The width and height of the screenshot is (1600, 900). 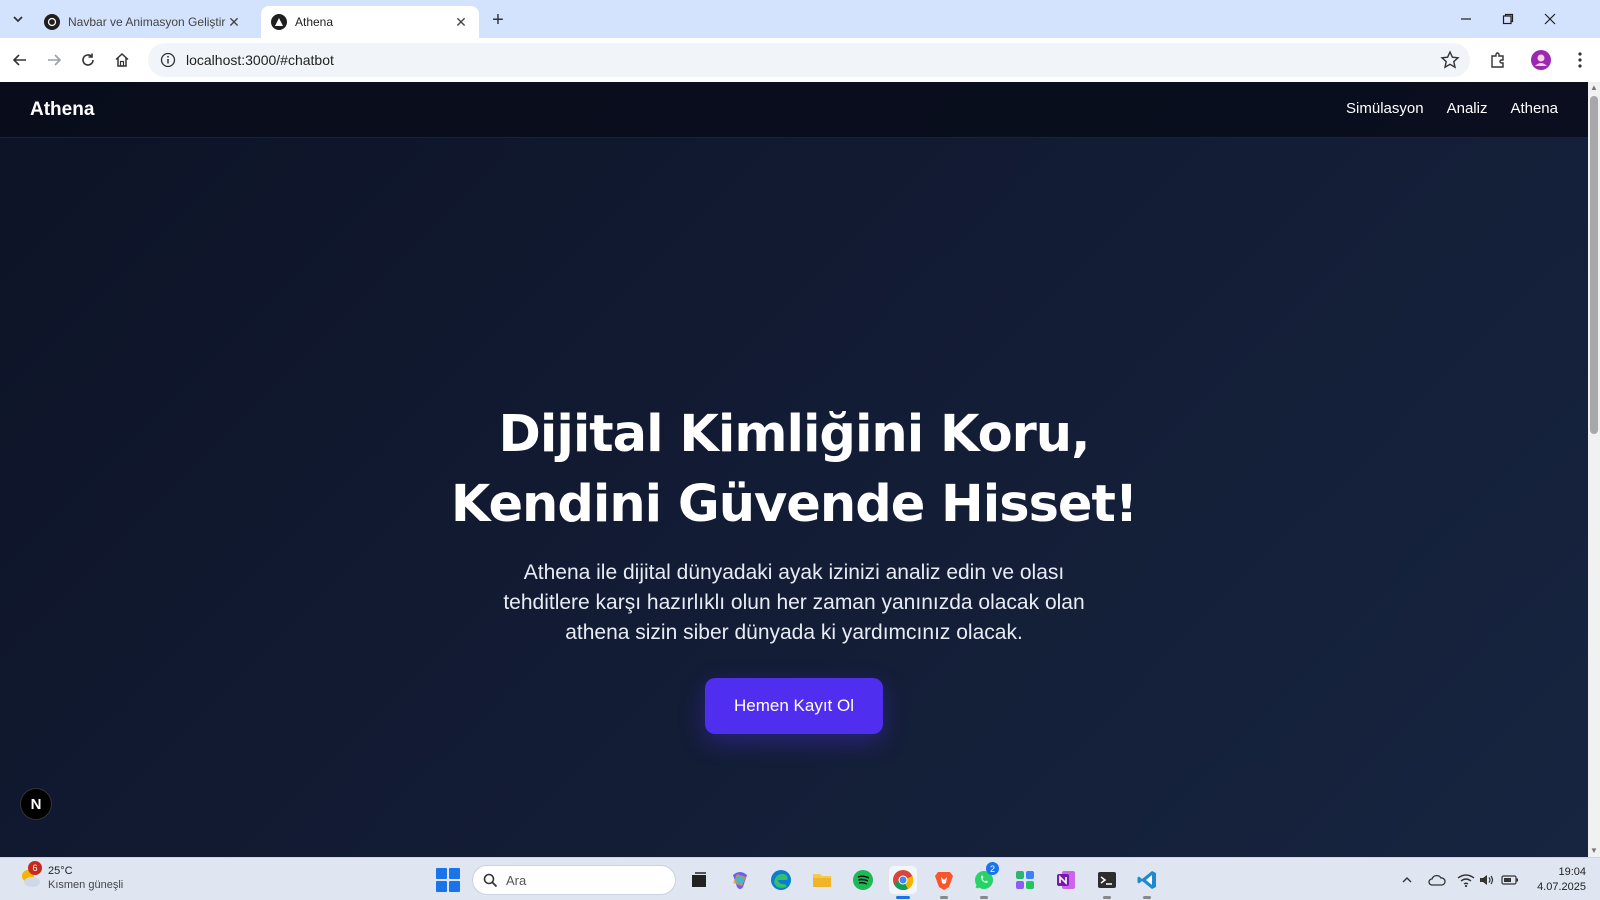 I want to click on tray-onedrive, so click(x=1437, y=880).